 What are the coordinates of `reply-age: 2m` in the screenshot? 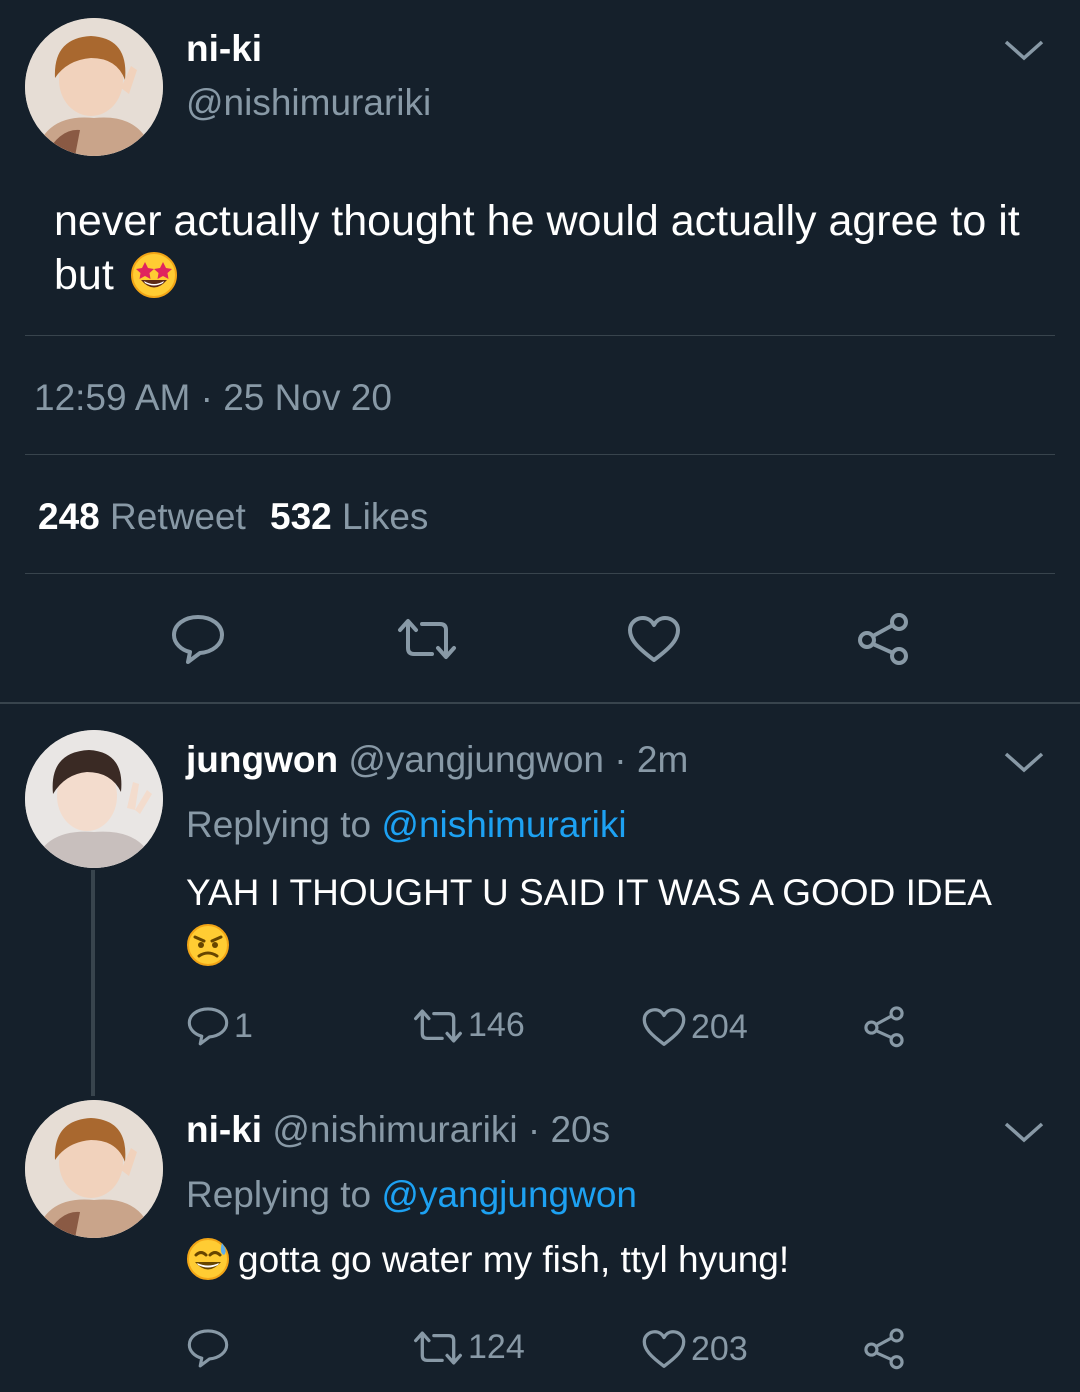 It's located at (662, 759).